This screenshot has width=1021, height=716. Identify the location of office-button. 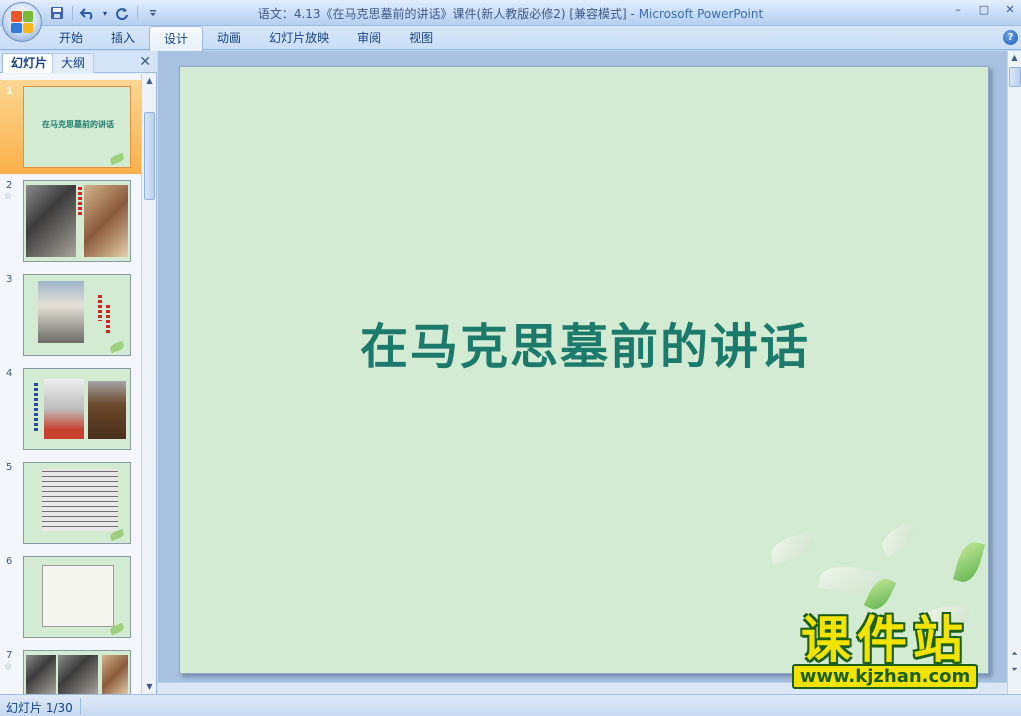
(22, 22).